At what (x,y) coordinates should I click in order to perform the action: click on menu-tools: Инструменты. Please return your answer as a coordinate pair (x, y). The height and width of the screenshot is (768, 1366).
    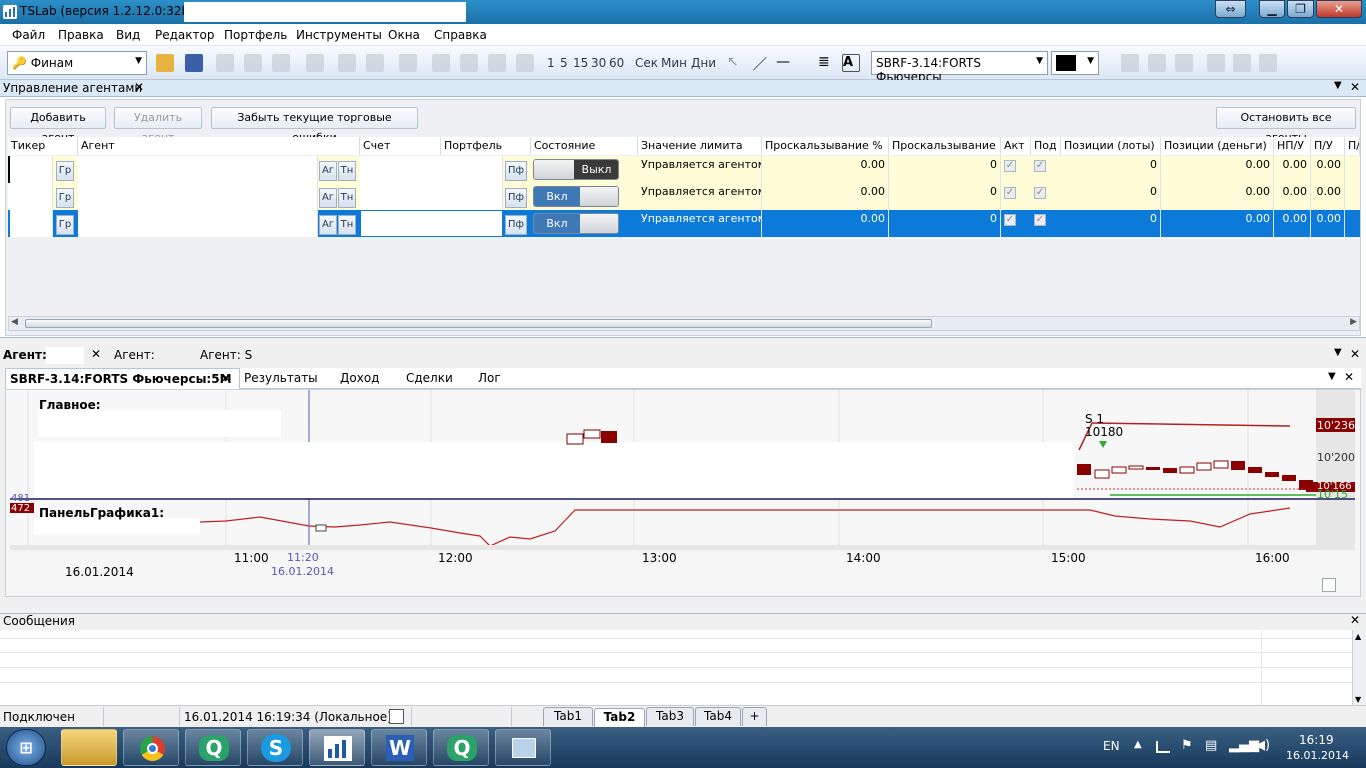
    Looking at the image, I should click on (339, 35).